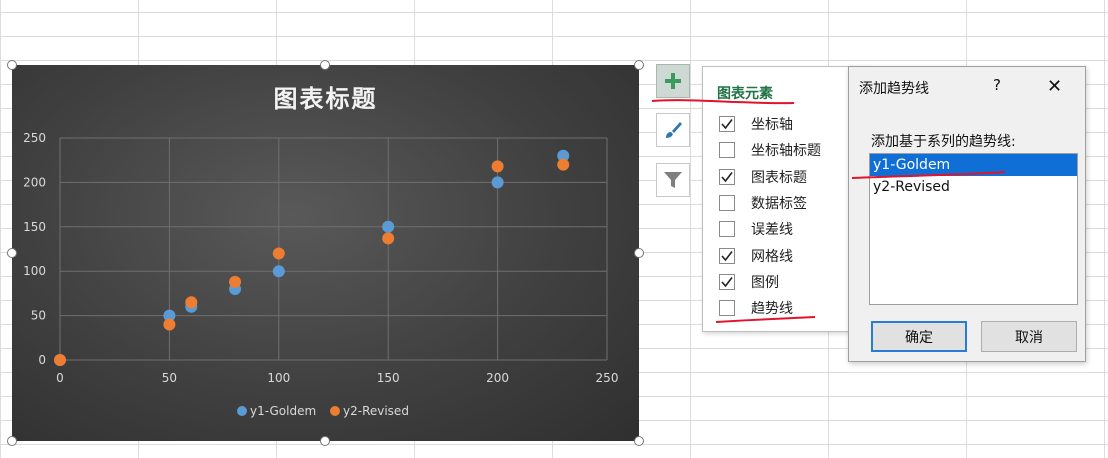  Describe the element at coordinates (12, 441) in the screenshot. I see `resize-handle-bottom-left` at that location.